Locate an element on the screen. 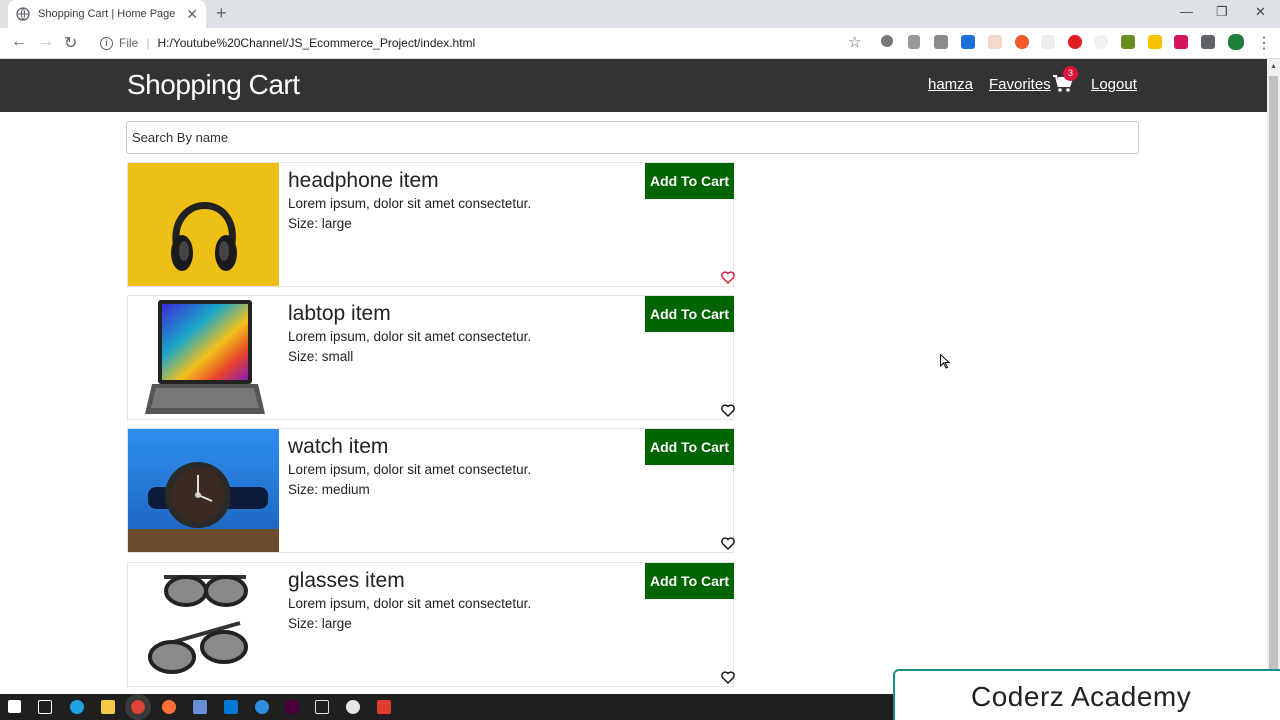  site-header: Shopping Cart hamza Favorites 3 Logout is located at coordinates (633, 85).